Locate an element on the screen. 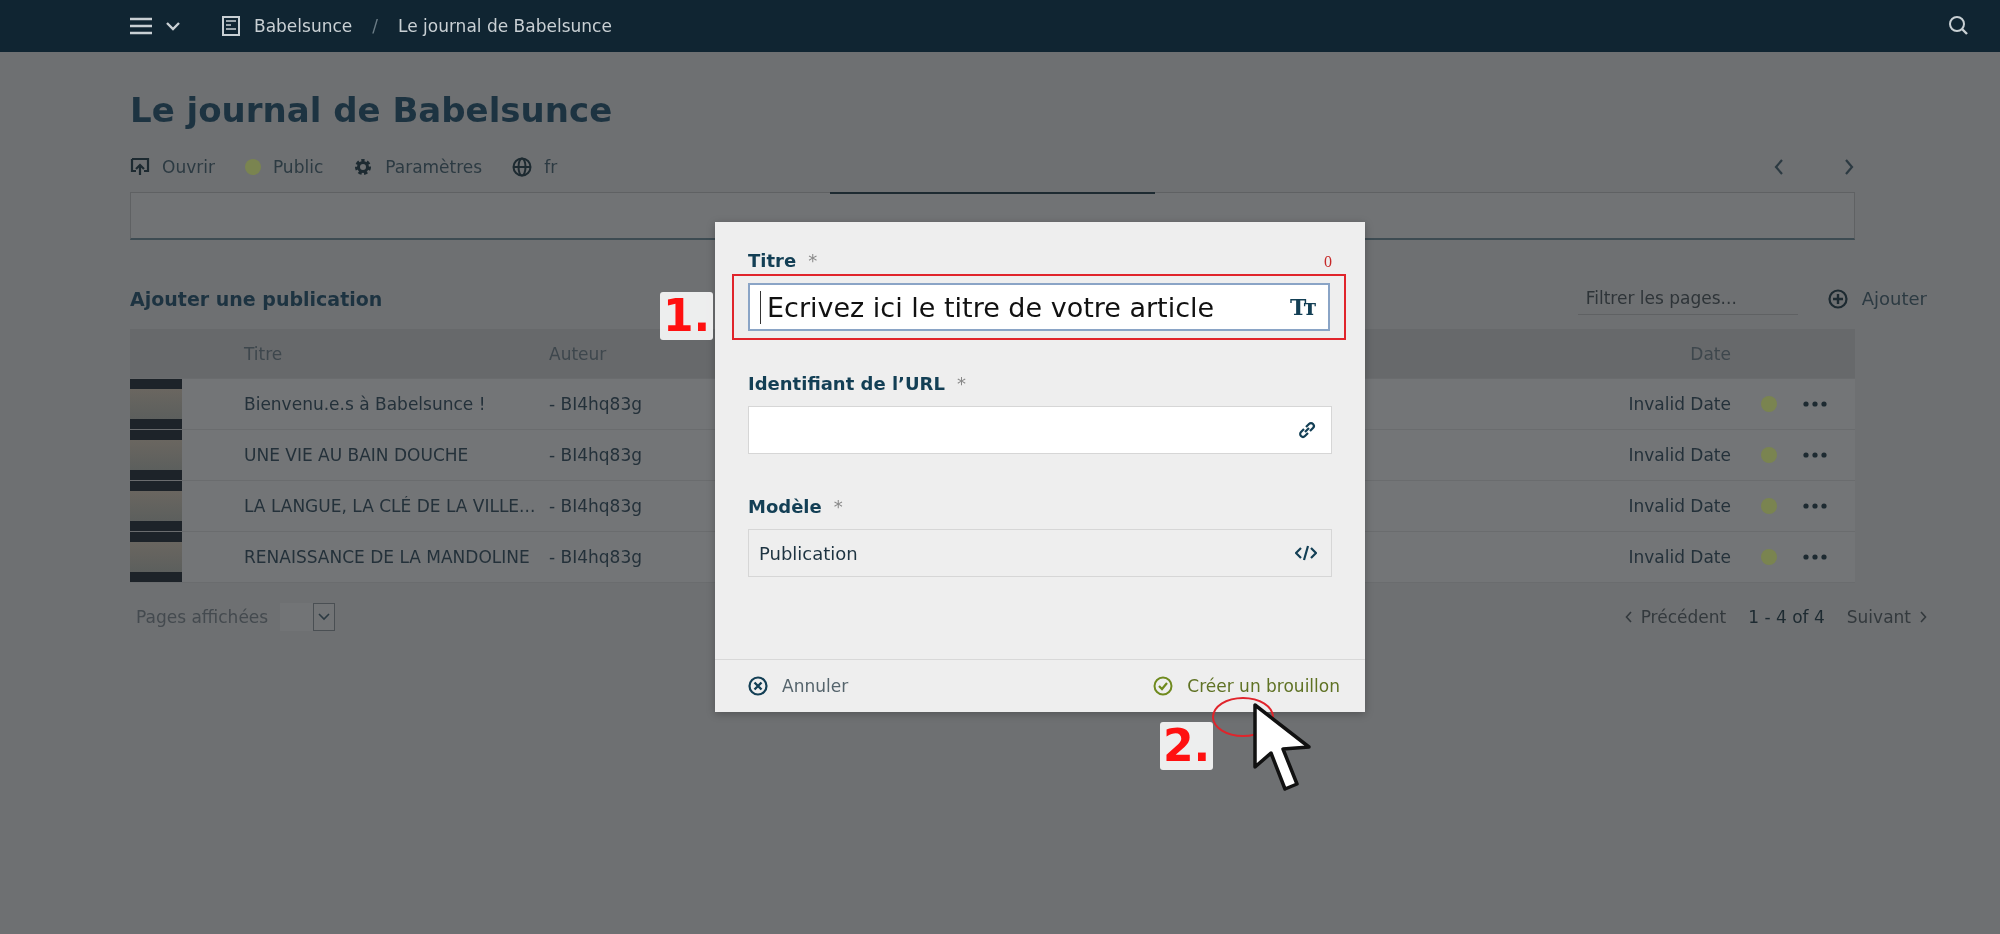 The image size is (2000, 934). page-range: 1 - 4 of 4 is located at coordinates (1786, 617).